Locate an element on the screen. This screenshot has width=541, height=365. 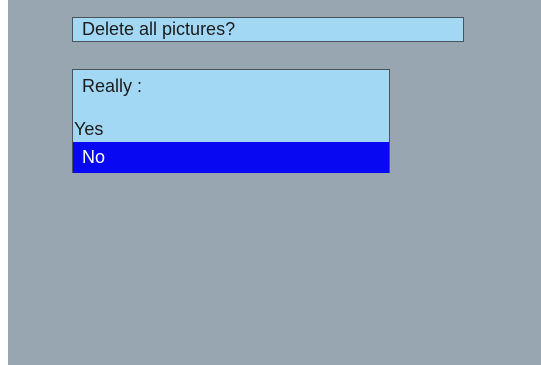
menu-prompt: Really : is located at coordinates (112, 86).